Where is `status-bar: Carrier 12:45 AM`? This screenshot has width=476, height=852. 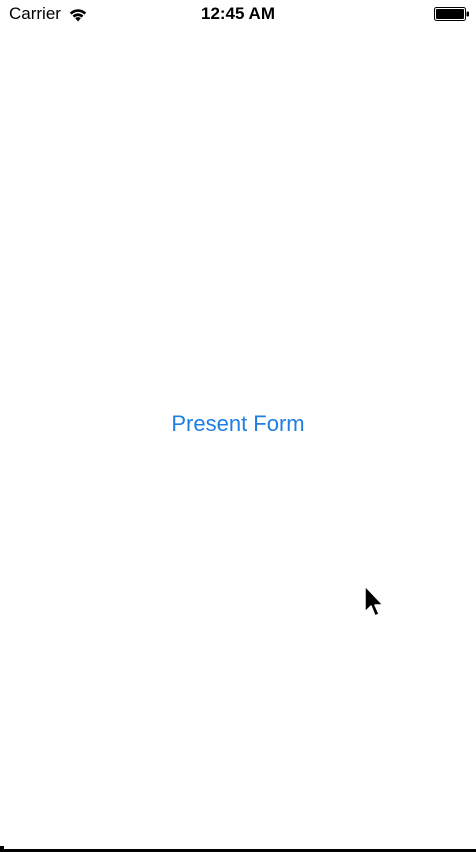
status-bar: Carrier 12:45 AM is located at coordinates (238, 14).